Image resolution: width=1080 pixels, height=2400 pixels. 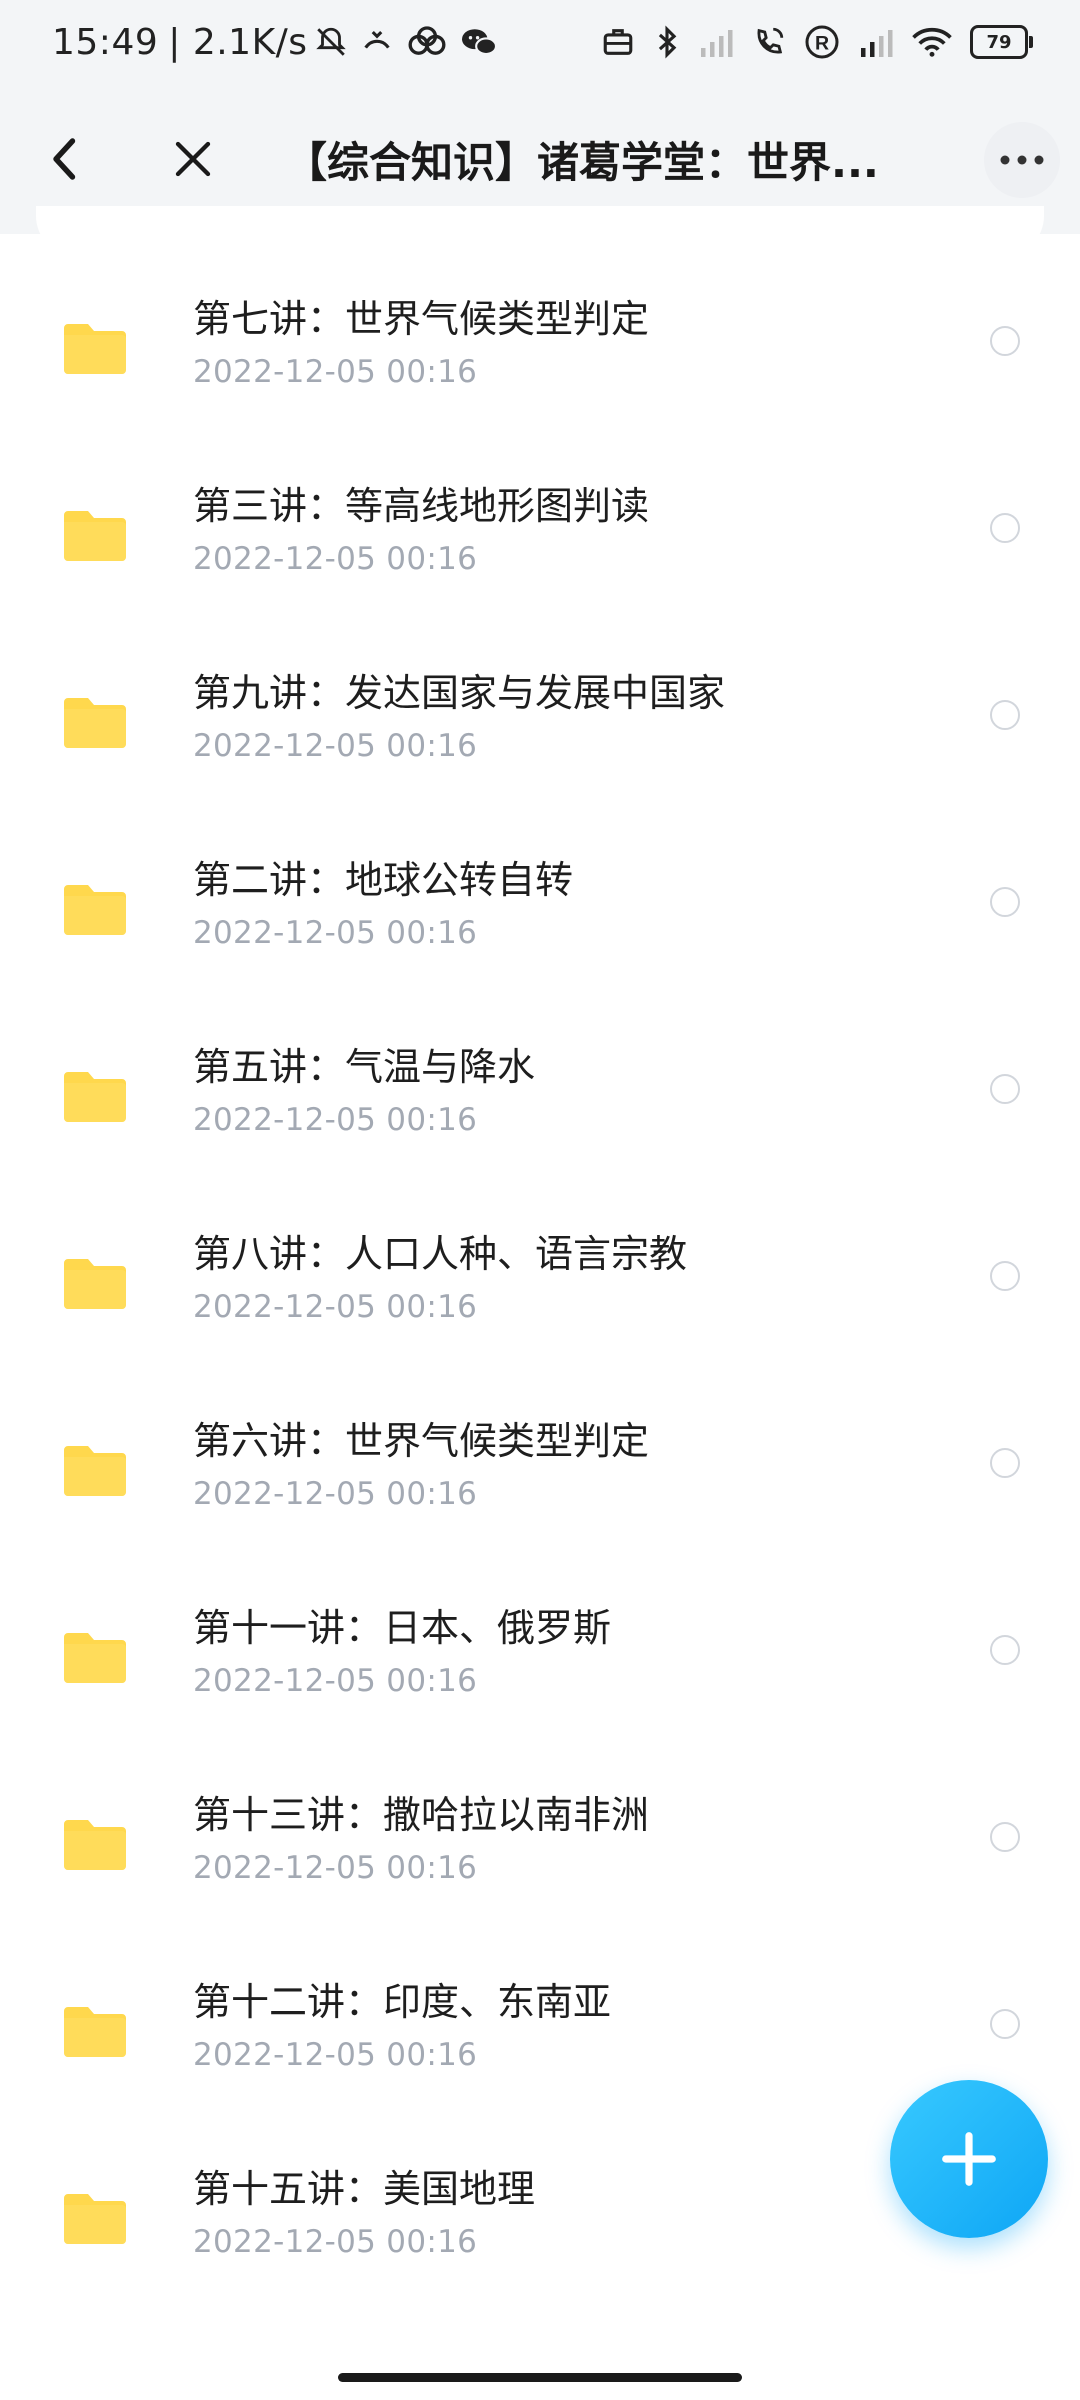 I want to click on file-name: 第十一讲：日本、俄罗斯, so click(x=402, y=1628).